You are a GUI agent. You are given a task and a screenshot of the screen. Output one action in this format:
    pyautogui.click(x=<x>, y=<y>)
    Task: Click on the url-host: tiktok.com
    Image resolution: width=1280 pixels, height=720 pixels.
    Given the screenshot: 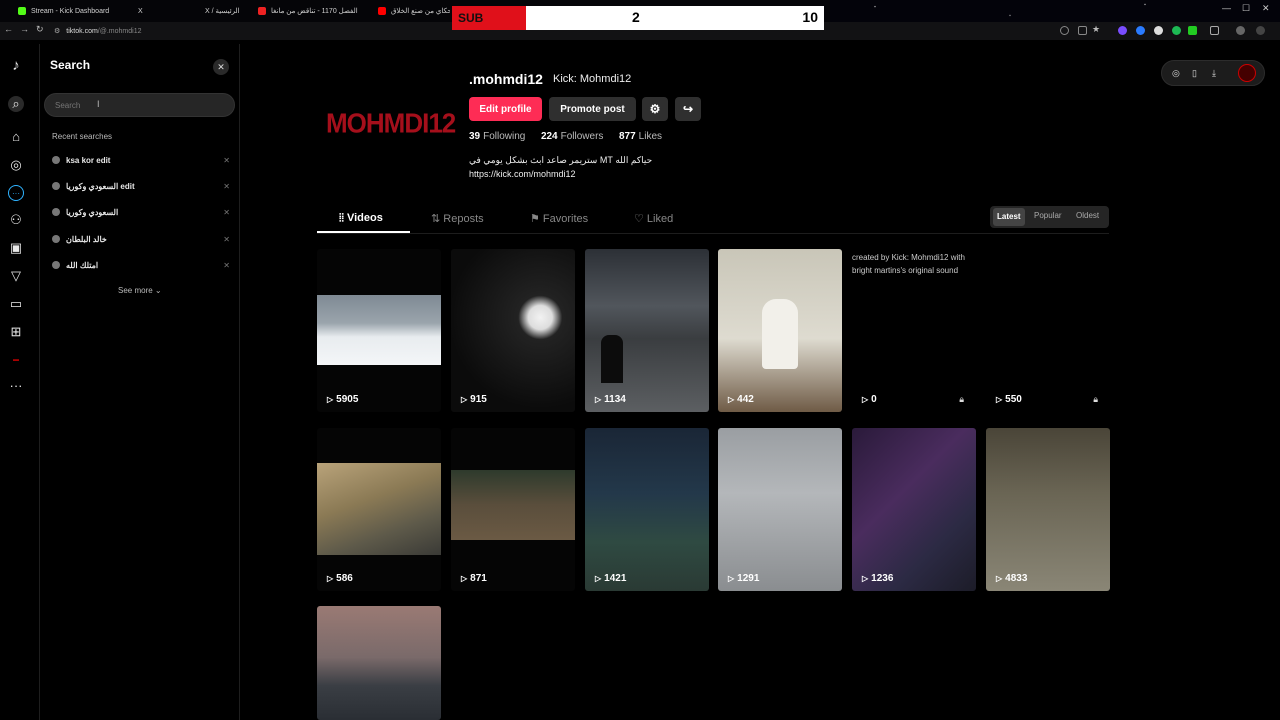 What is the action you would take?
    pyautogui.click(x=82, y=31)
    